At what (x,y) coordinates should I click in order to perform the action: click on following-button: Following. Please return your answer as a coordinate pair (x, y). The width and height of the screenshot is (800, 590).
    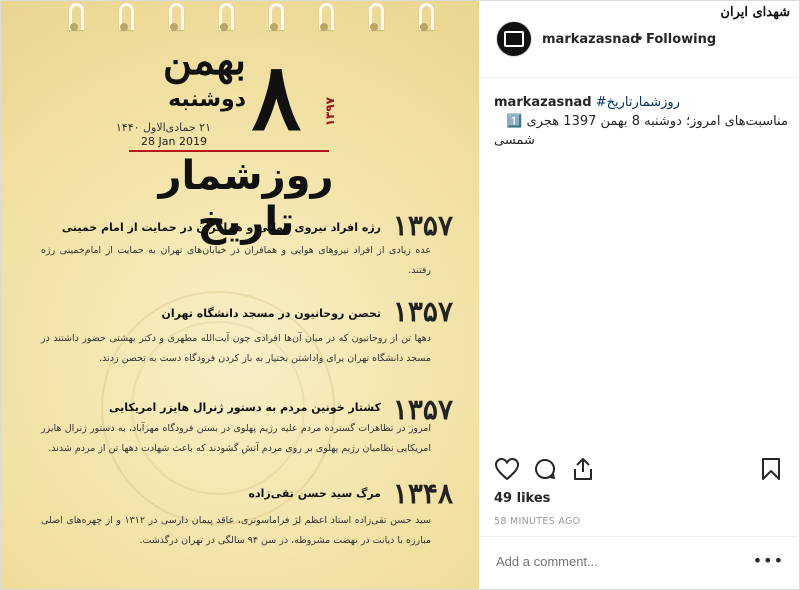
    Looking at the image, I should click on (681, 39).